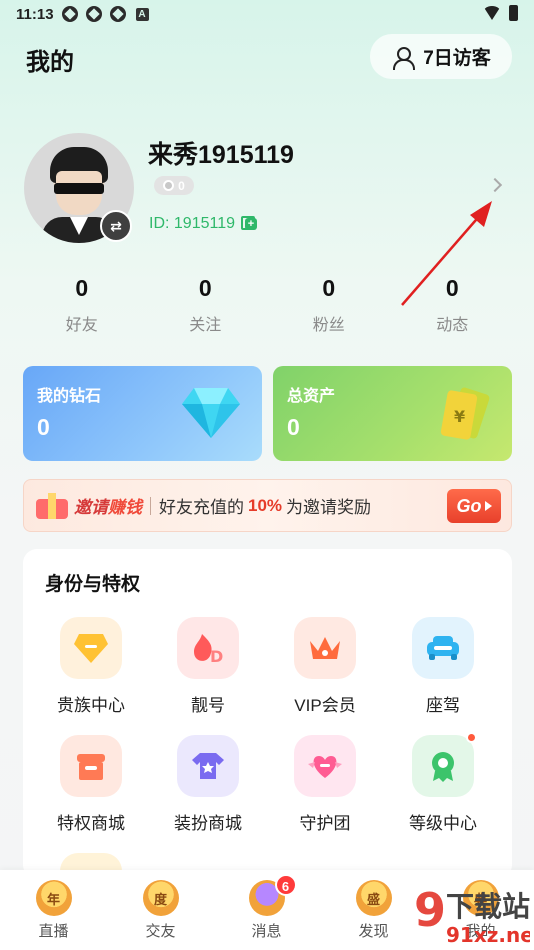  What do you see at coordinates (285, 885) in the screenshot?
I see `message-count-badge: 6` at bounding box center [285, 885].